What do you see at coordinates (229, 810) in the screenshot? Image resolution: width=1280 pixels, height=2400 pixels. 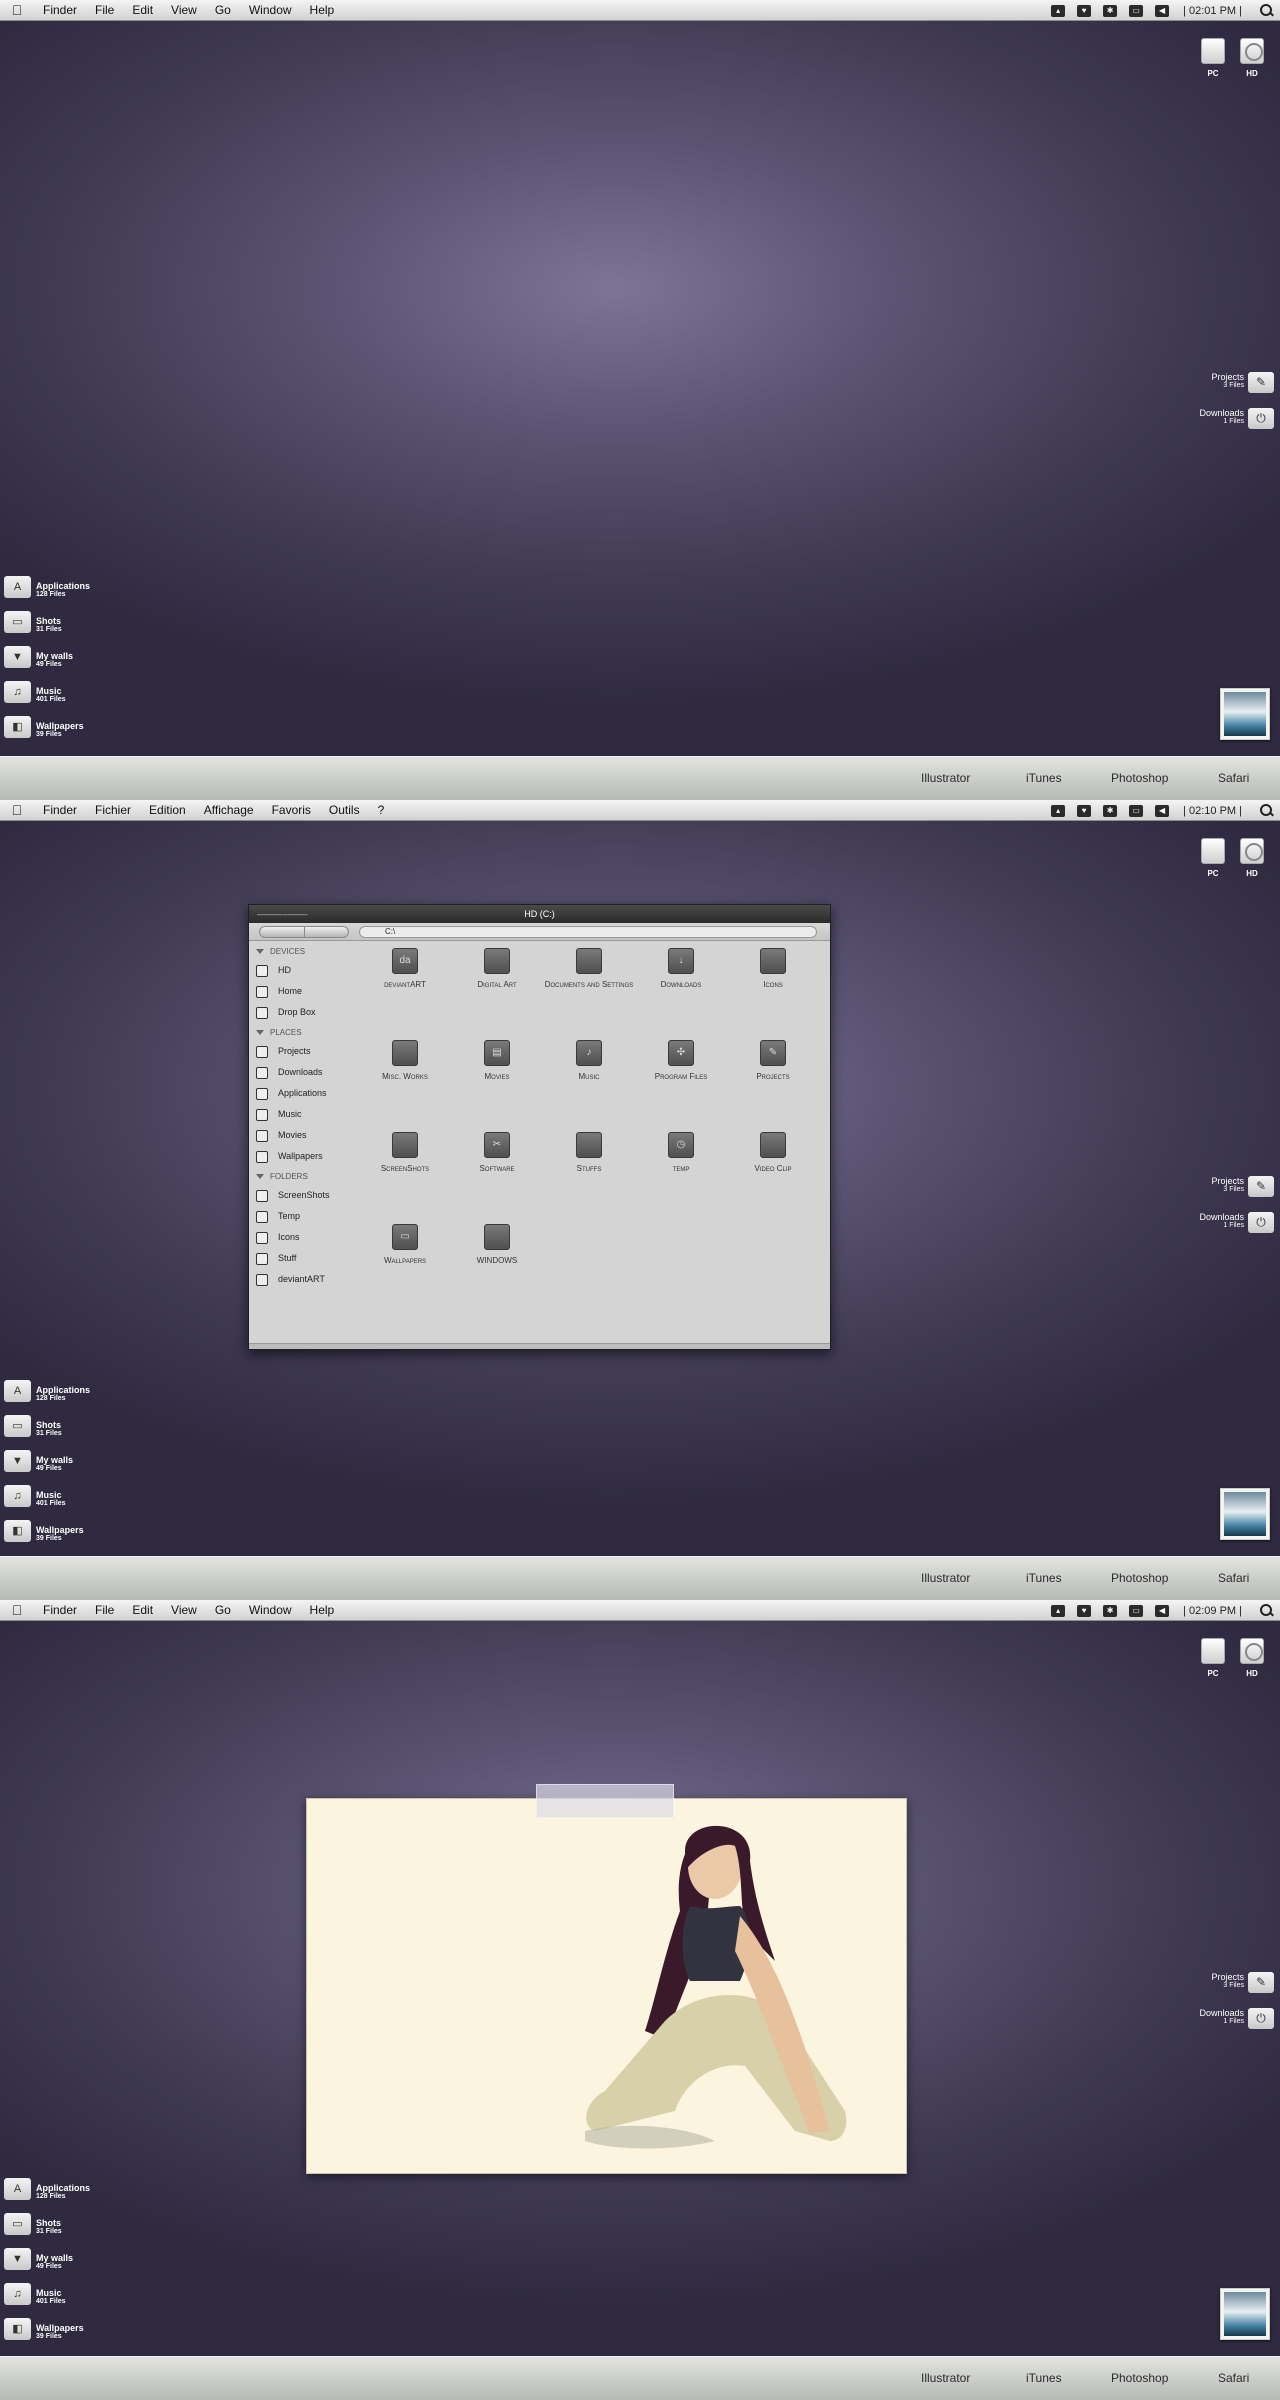 I see `menu-affichage: Affichage` at bounding box center [229, 810].